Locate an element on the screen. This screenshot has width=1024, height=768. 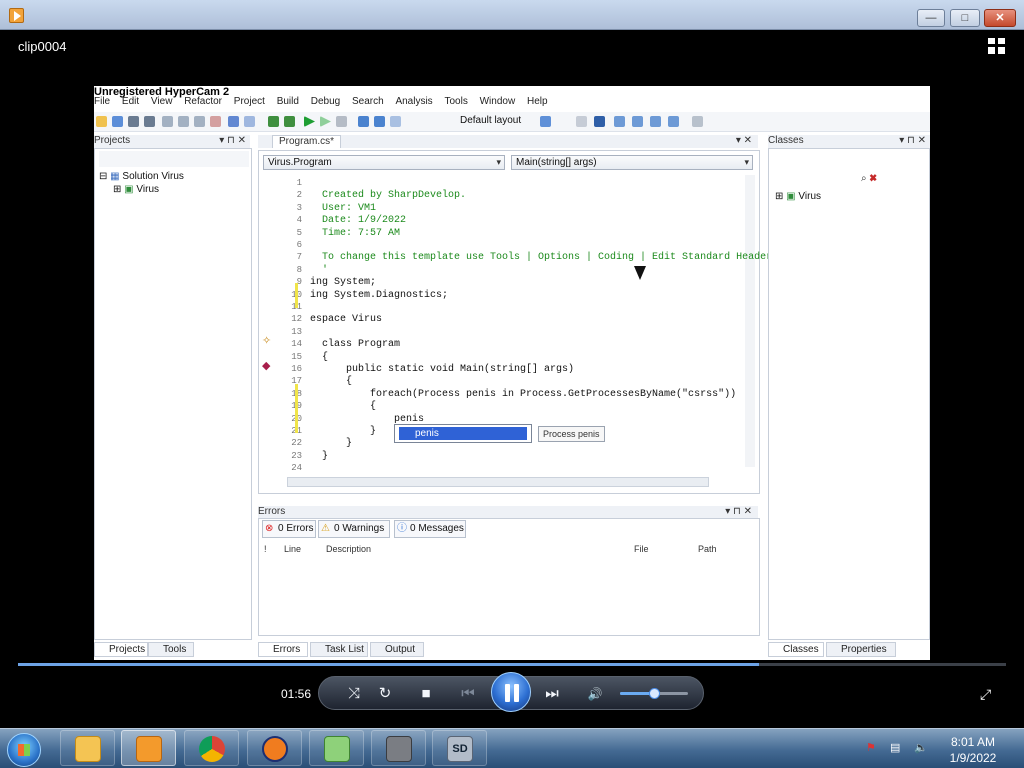
maximize-button: □ is located at coordinates (965, 18).